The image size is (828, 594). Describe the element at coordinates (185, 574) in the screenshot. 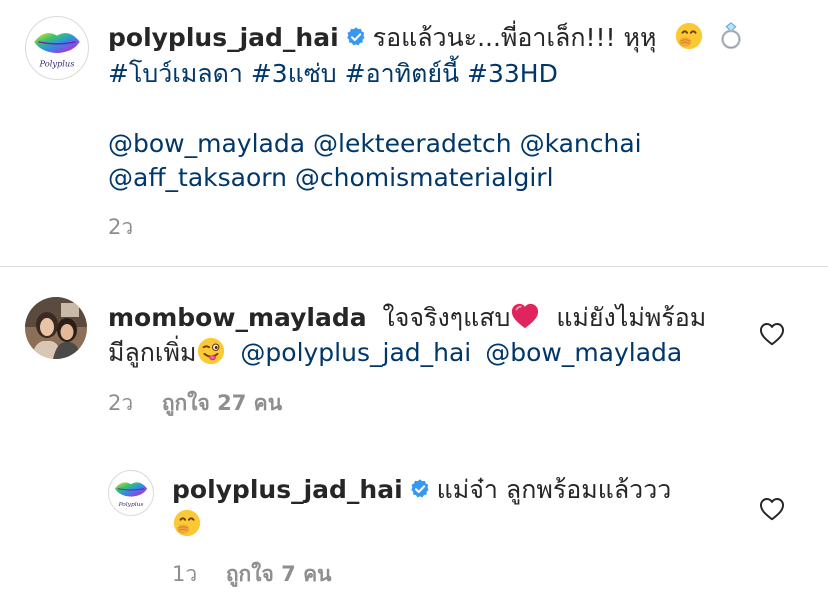

I see `reply-time: 1ว` at that location.